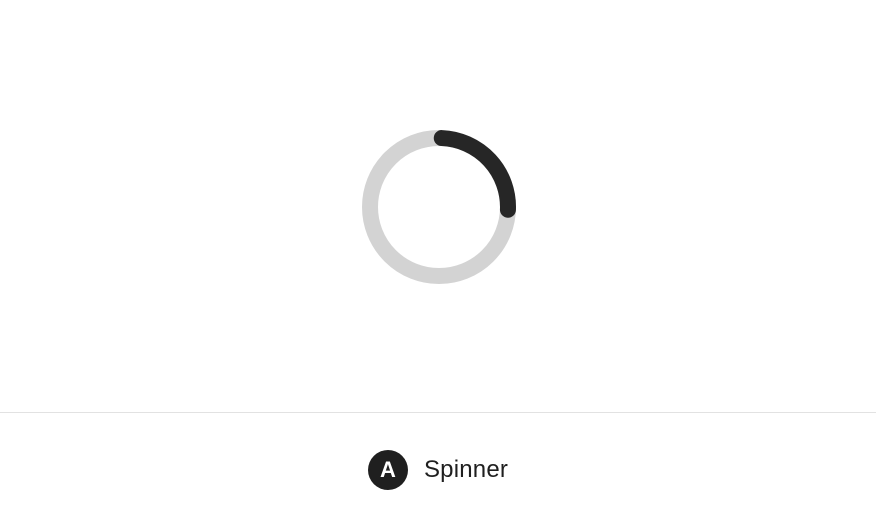  I want to click on spinner, so click(439, 207).